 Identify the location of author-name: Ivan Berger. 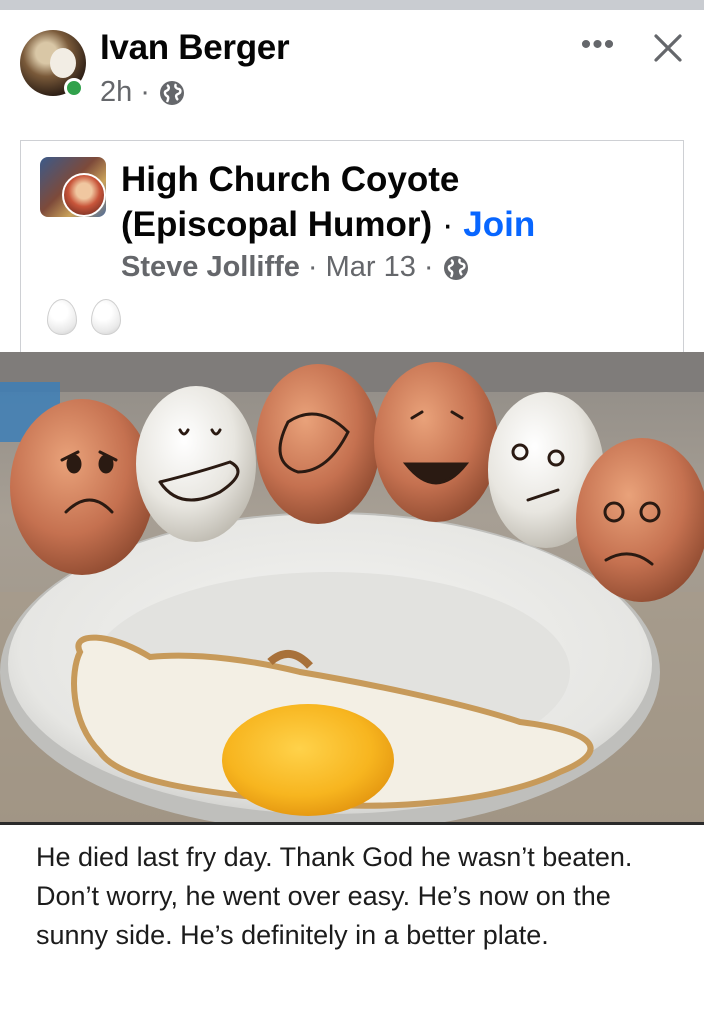
(195, 48).